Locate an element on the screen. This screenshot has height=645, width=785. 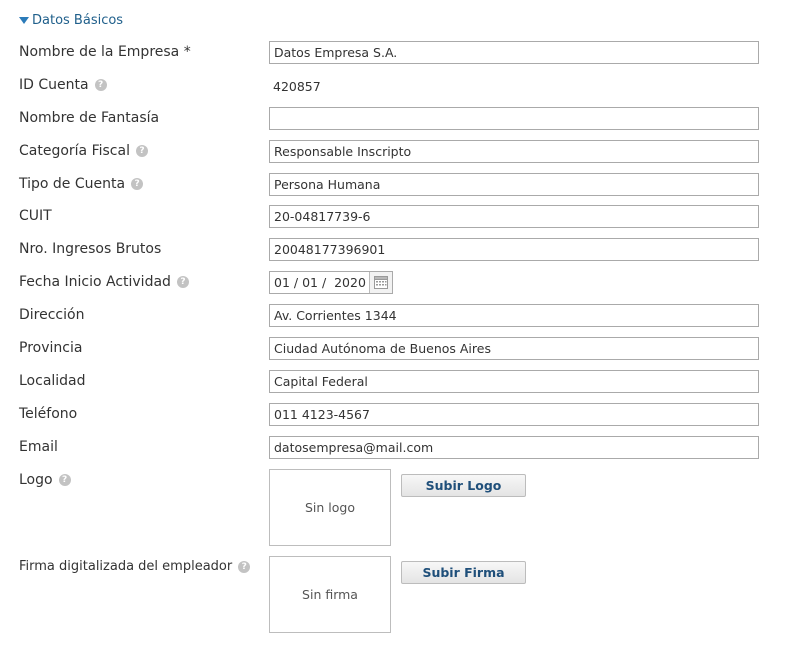
telefono-input is located at coordinates (514, 414).